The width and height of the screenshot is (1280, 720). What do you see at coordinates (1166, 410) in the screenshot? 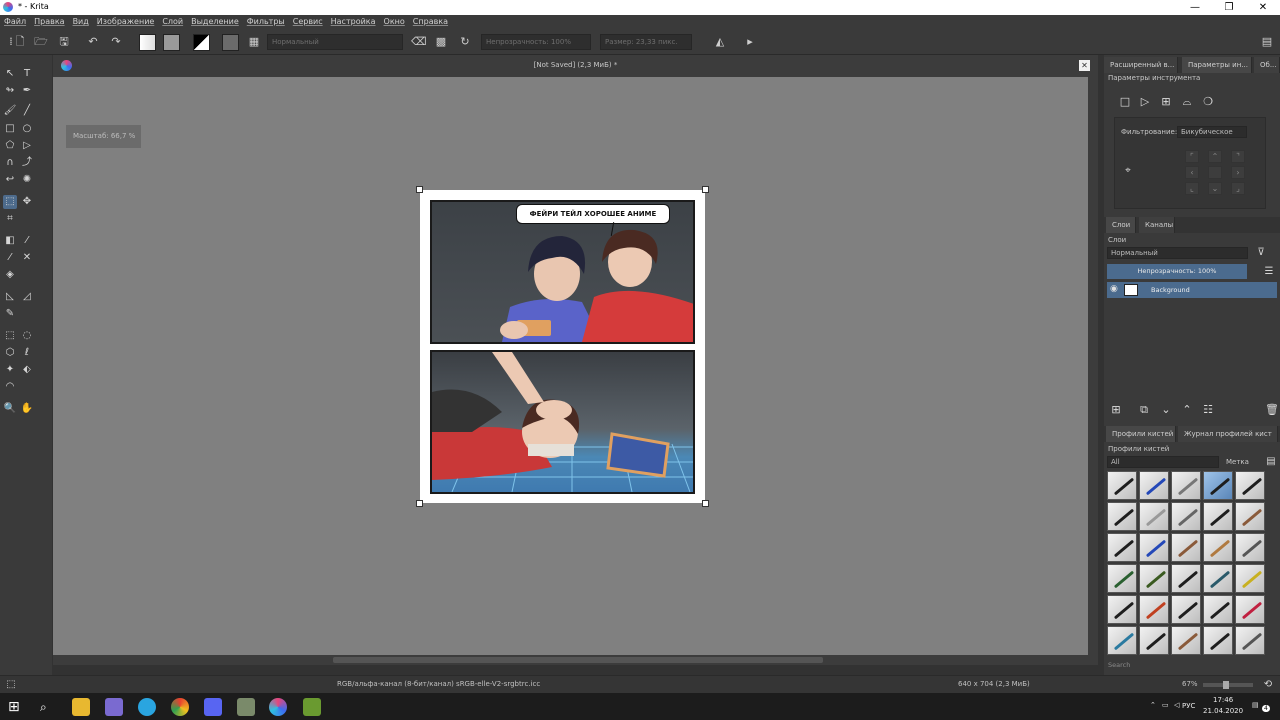
I see `move-layer-down-icon: ⌄` at bounding box center [1166, 410].